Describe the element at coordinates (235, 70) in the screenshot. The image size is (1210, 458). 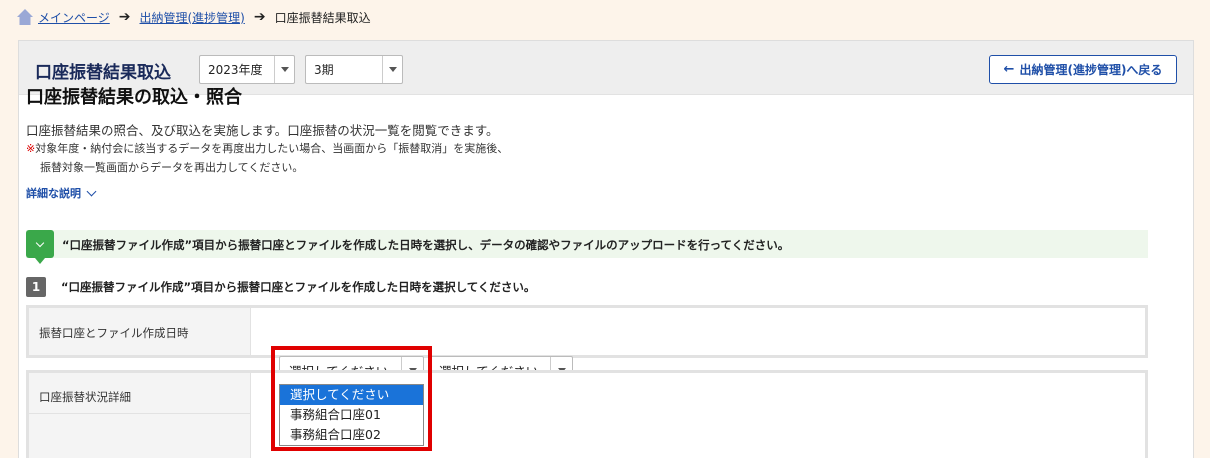
I see `year-select-value: 2023年度` at that location.